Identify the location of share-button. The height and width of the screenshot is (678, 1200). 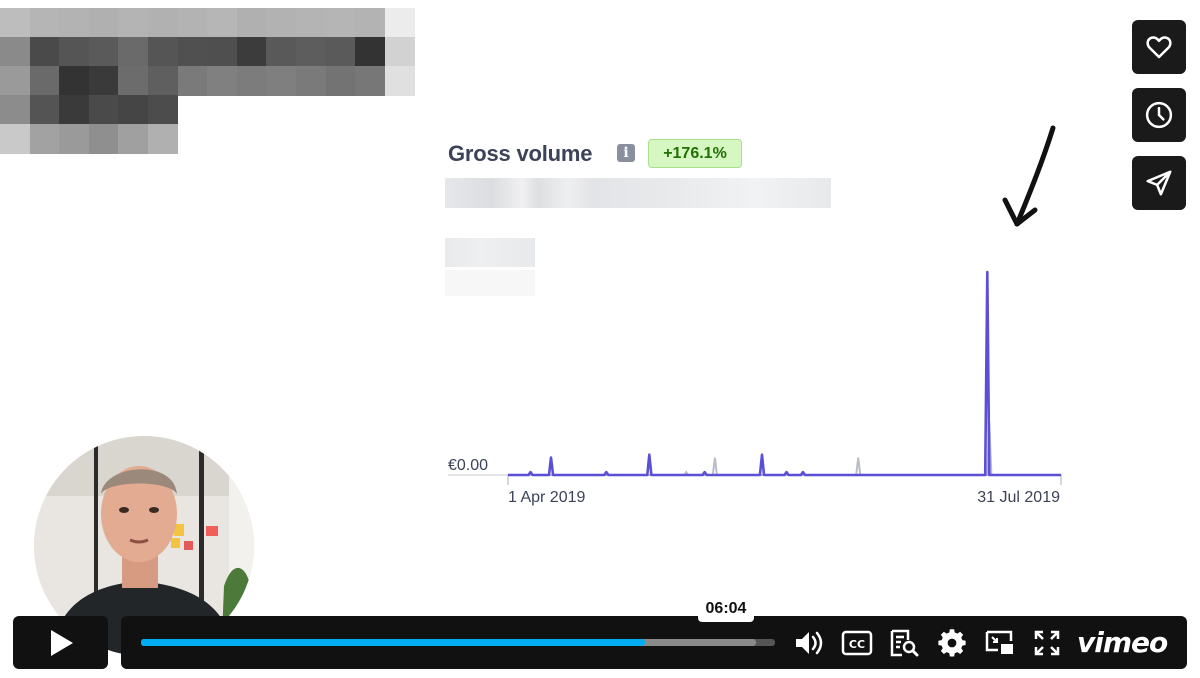
(1159, 183).